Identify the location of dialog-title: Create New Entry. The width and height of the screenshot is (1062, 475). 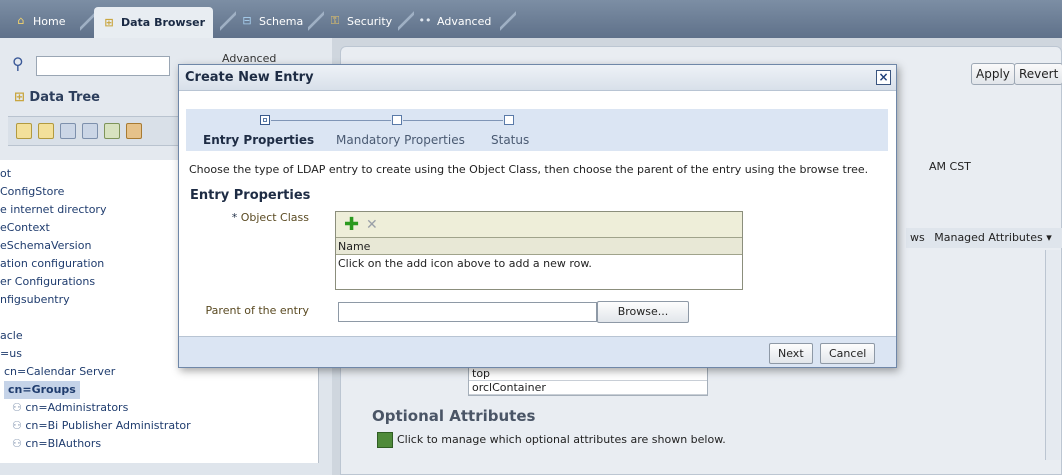
(249, 77).